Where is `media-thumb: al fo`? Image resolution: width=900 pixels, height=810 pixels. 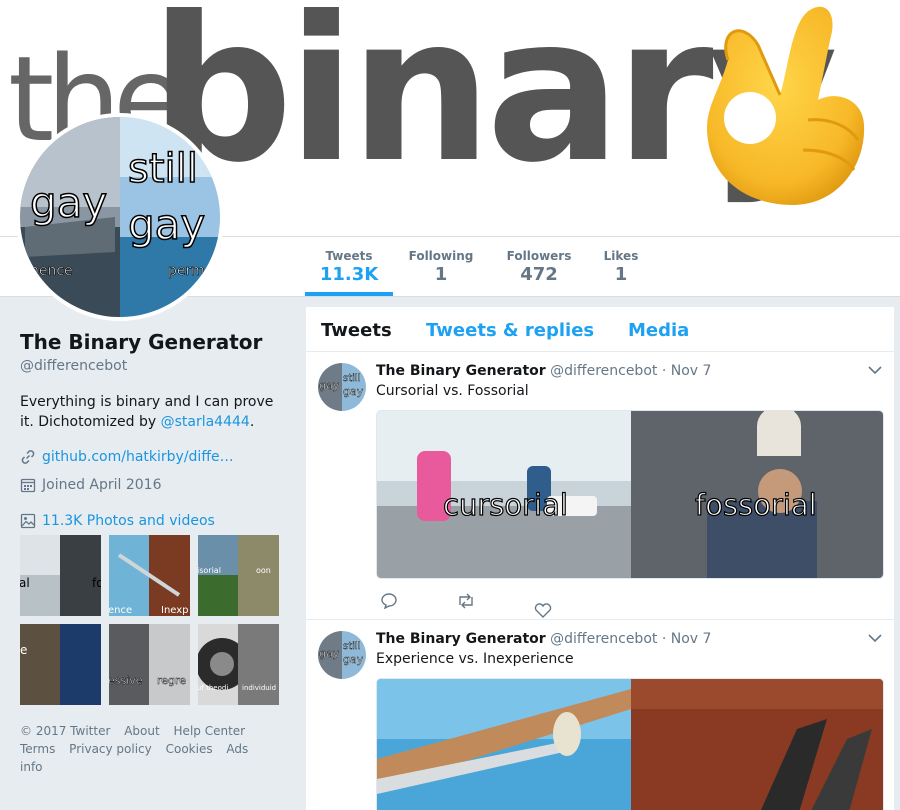
media-thumb: al fo is located at coordinates (60, 575).